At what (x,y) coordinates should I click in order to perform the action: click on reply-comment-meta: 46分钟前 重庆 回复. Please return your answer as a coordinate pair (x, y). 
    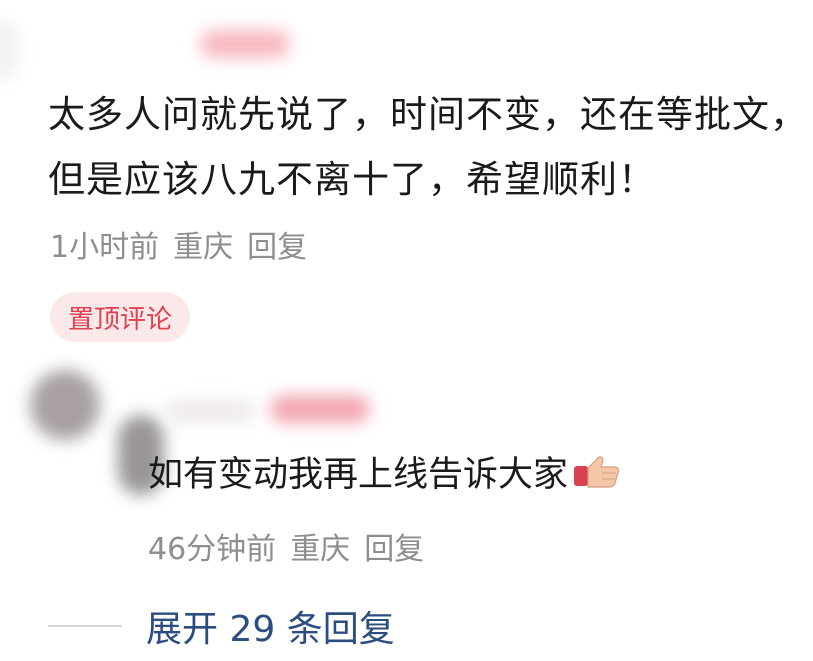
    Looking at the image, I should click on (286, 546).